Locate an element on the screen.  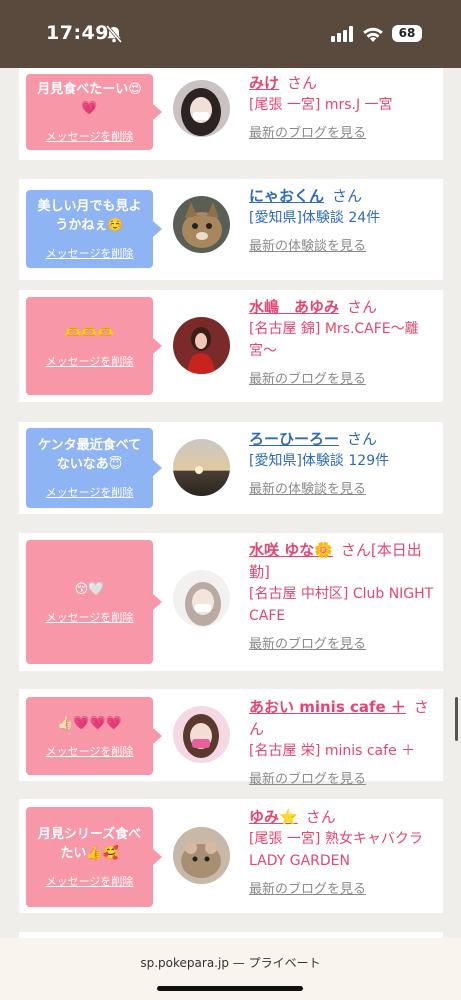
home-indicator is located at coordinates (230, 988).